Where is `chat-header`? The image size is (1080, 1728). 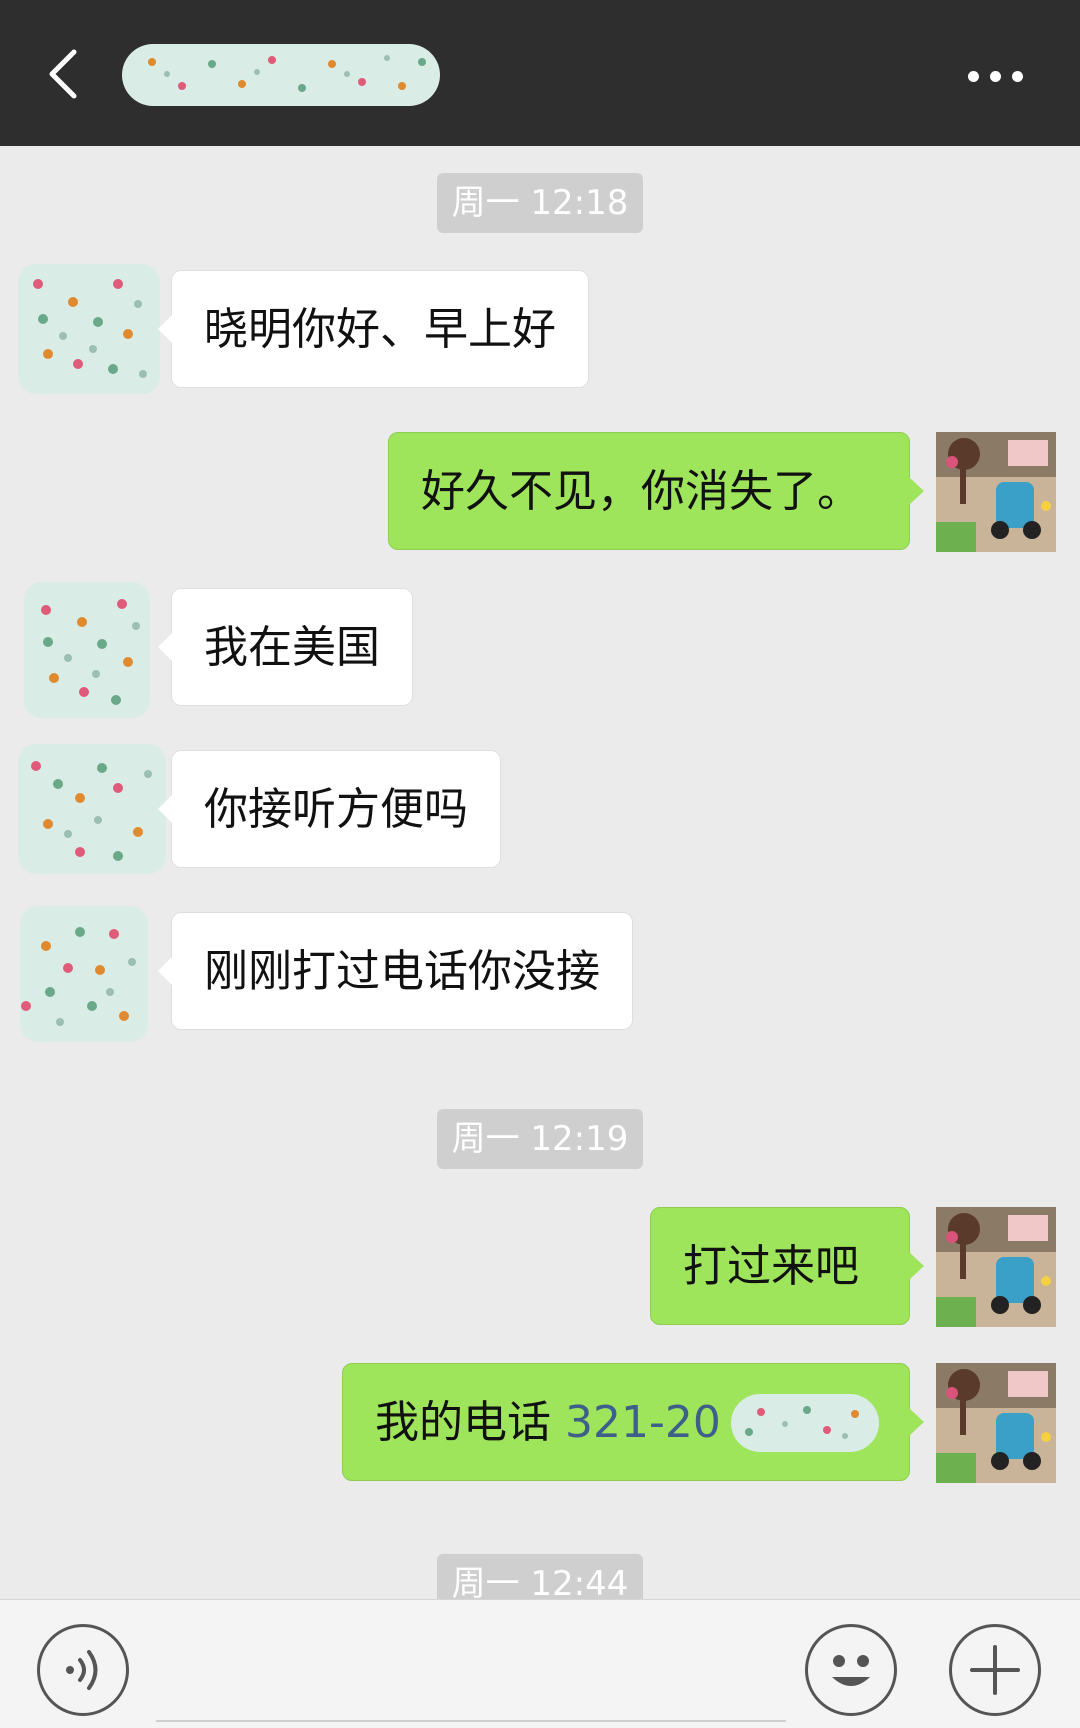
chat-header is located at coordinates (540, 73).